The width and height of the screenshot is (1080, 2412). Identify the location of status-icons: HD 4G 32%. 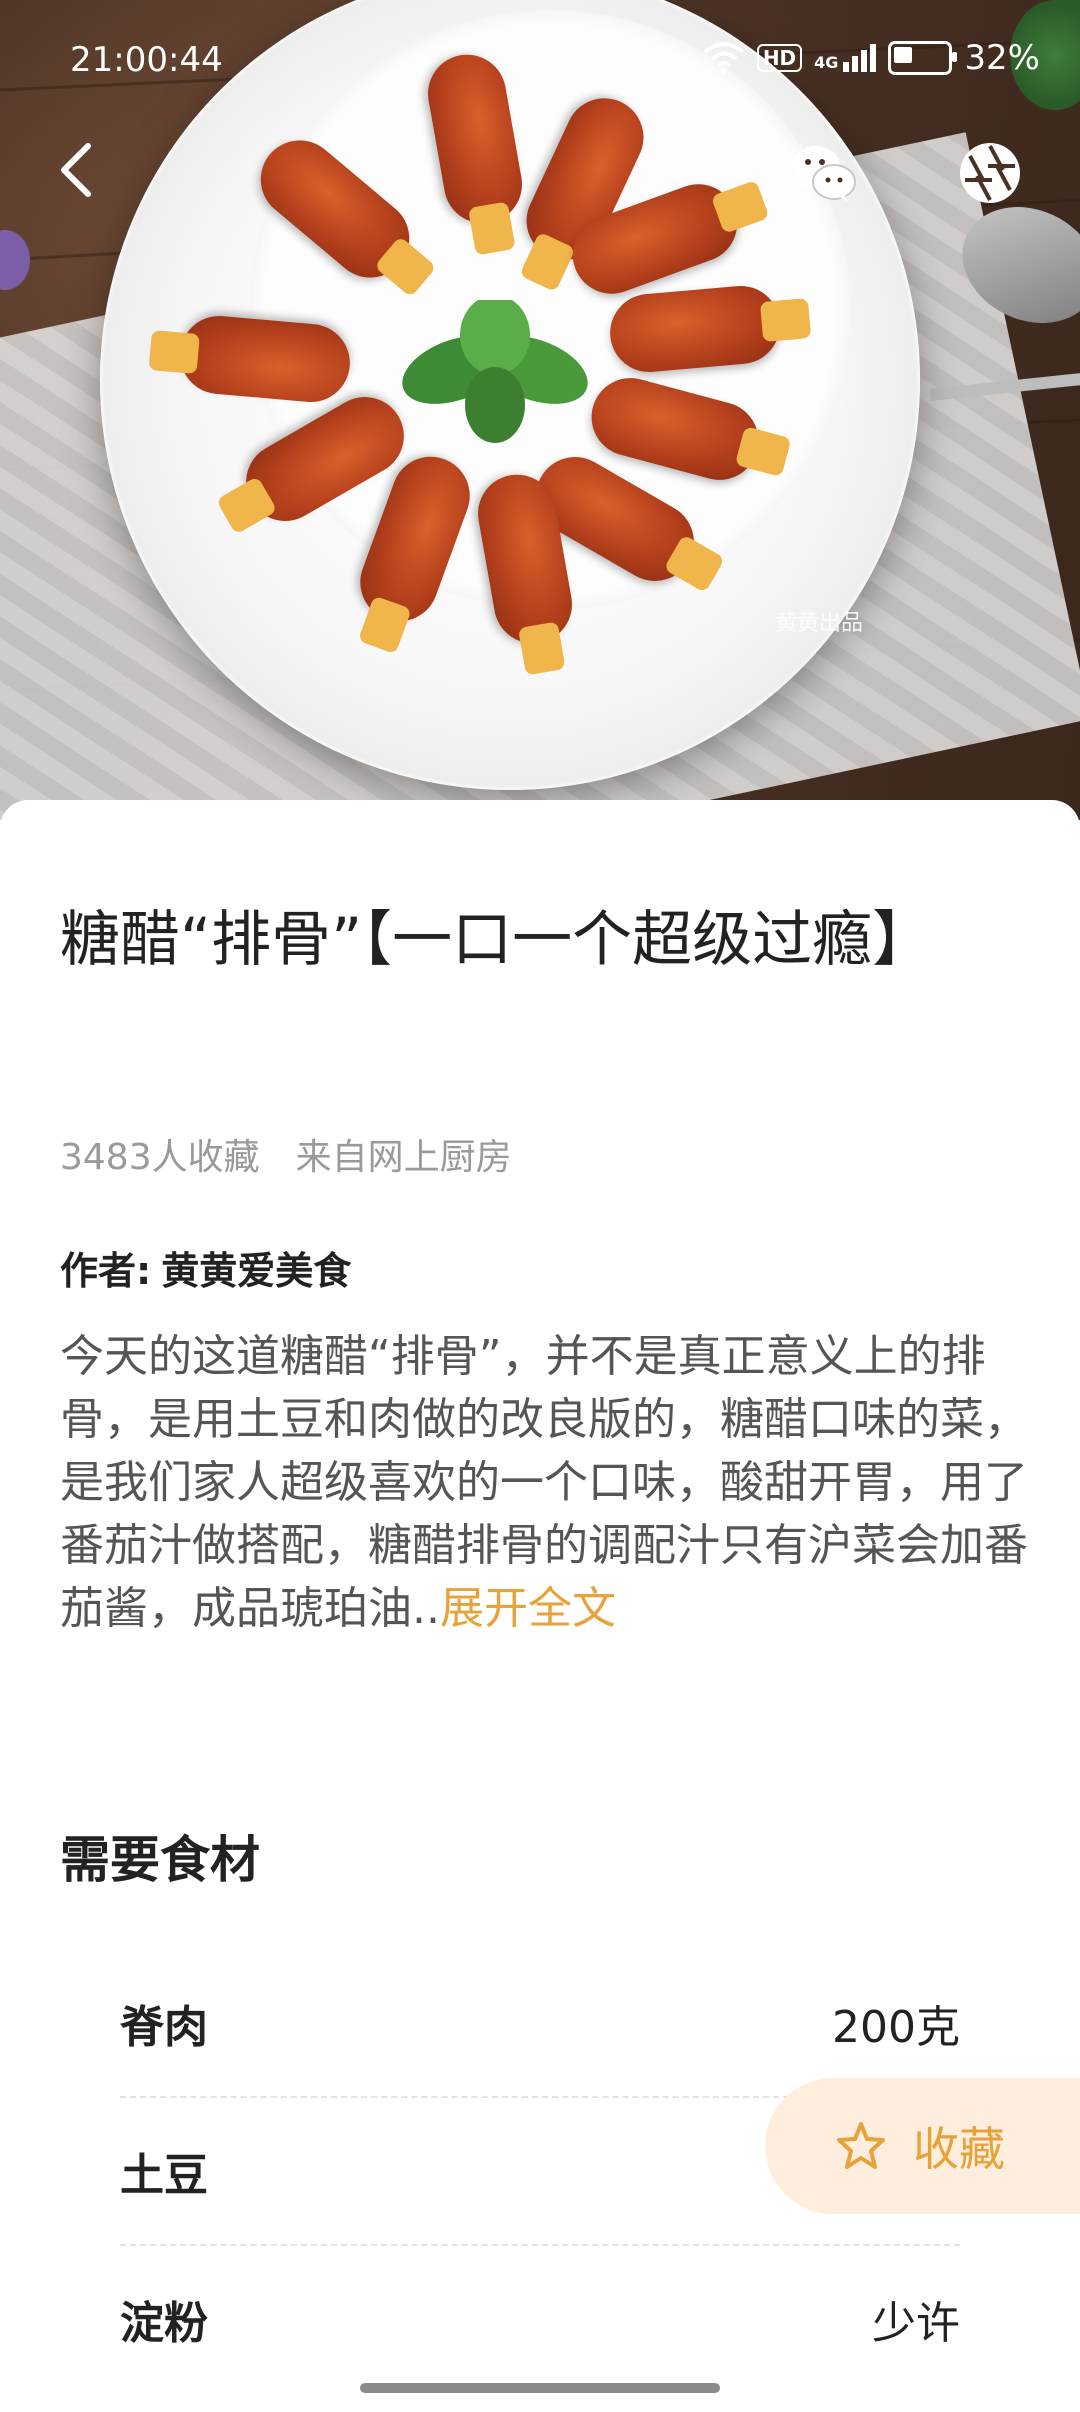
(871, 58).